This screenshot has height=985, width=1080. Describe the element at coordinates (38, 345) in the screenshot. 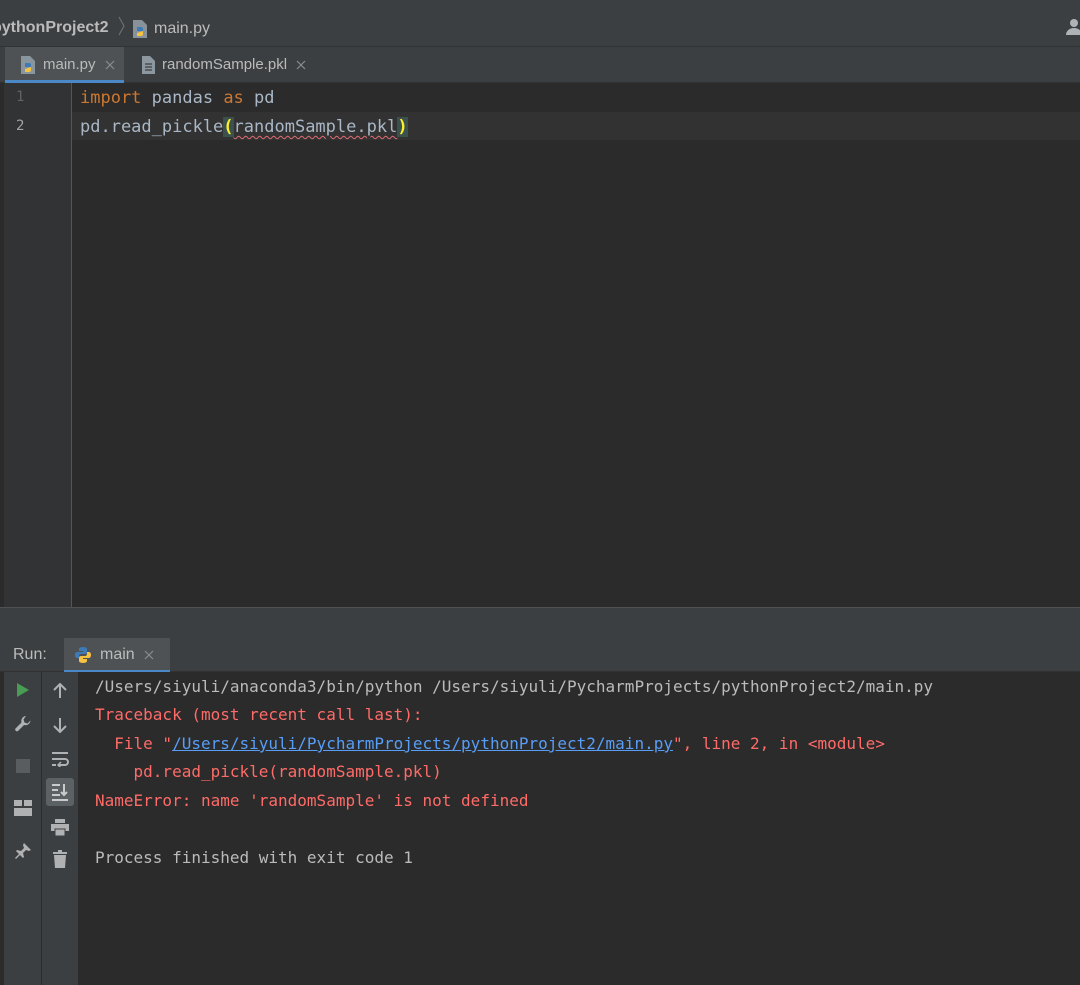

I see `line-number-gutter: 1 2` at that location.